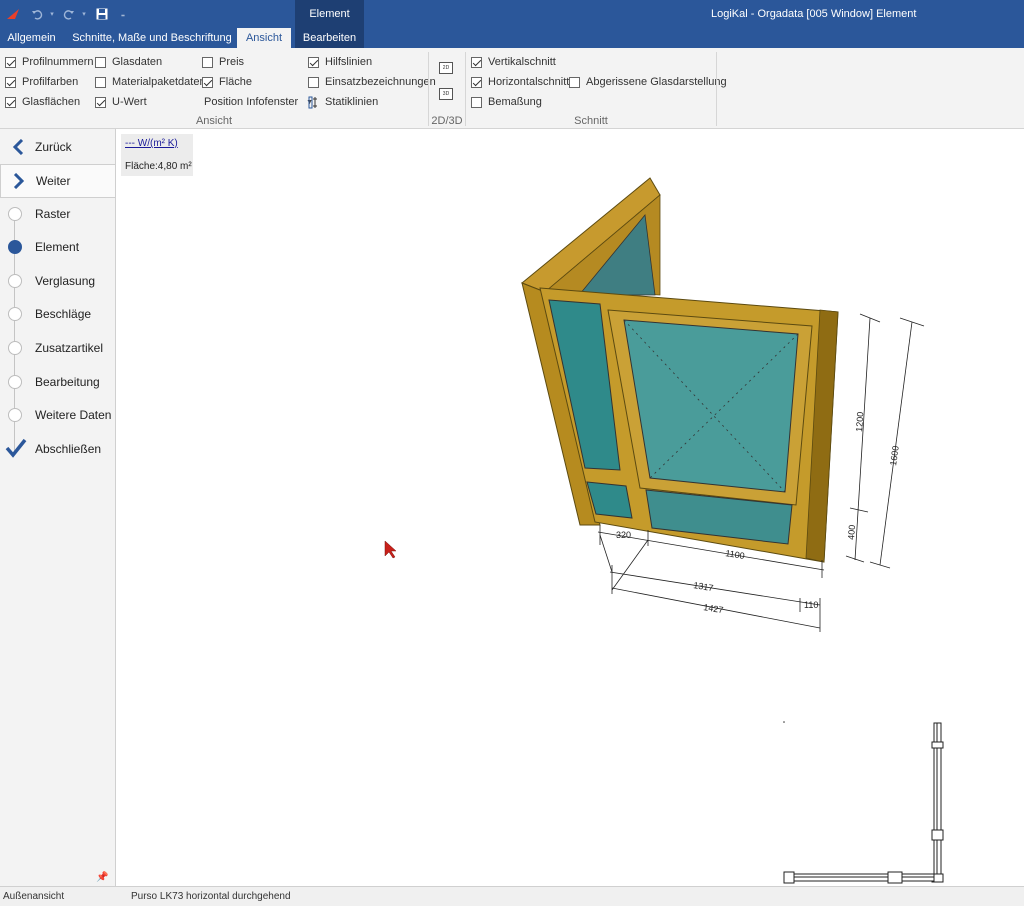 This screenshot has width=1024, height=906. What do you see at coordinates (313, 82) in the screenshot?
I see `checkbox-einsatzbezeichnungen-box` at bounding box center [313, 82].